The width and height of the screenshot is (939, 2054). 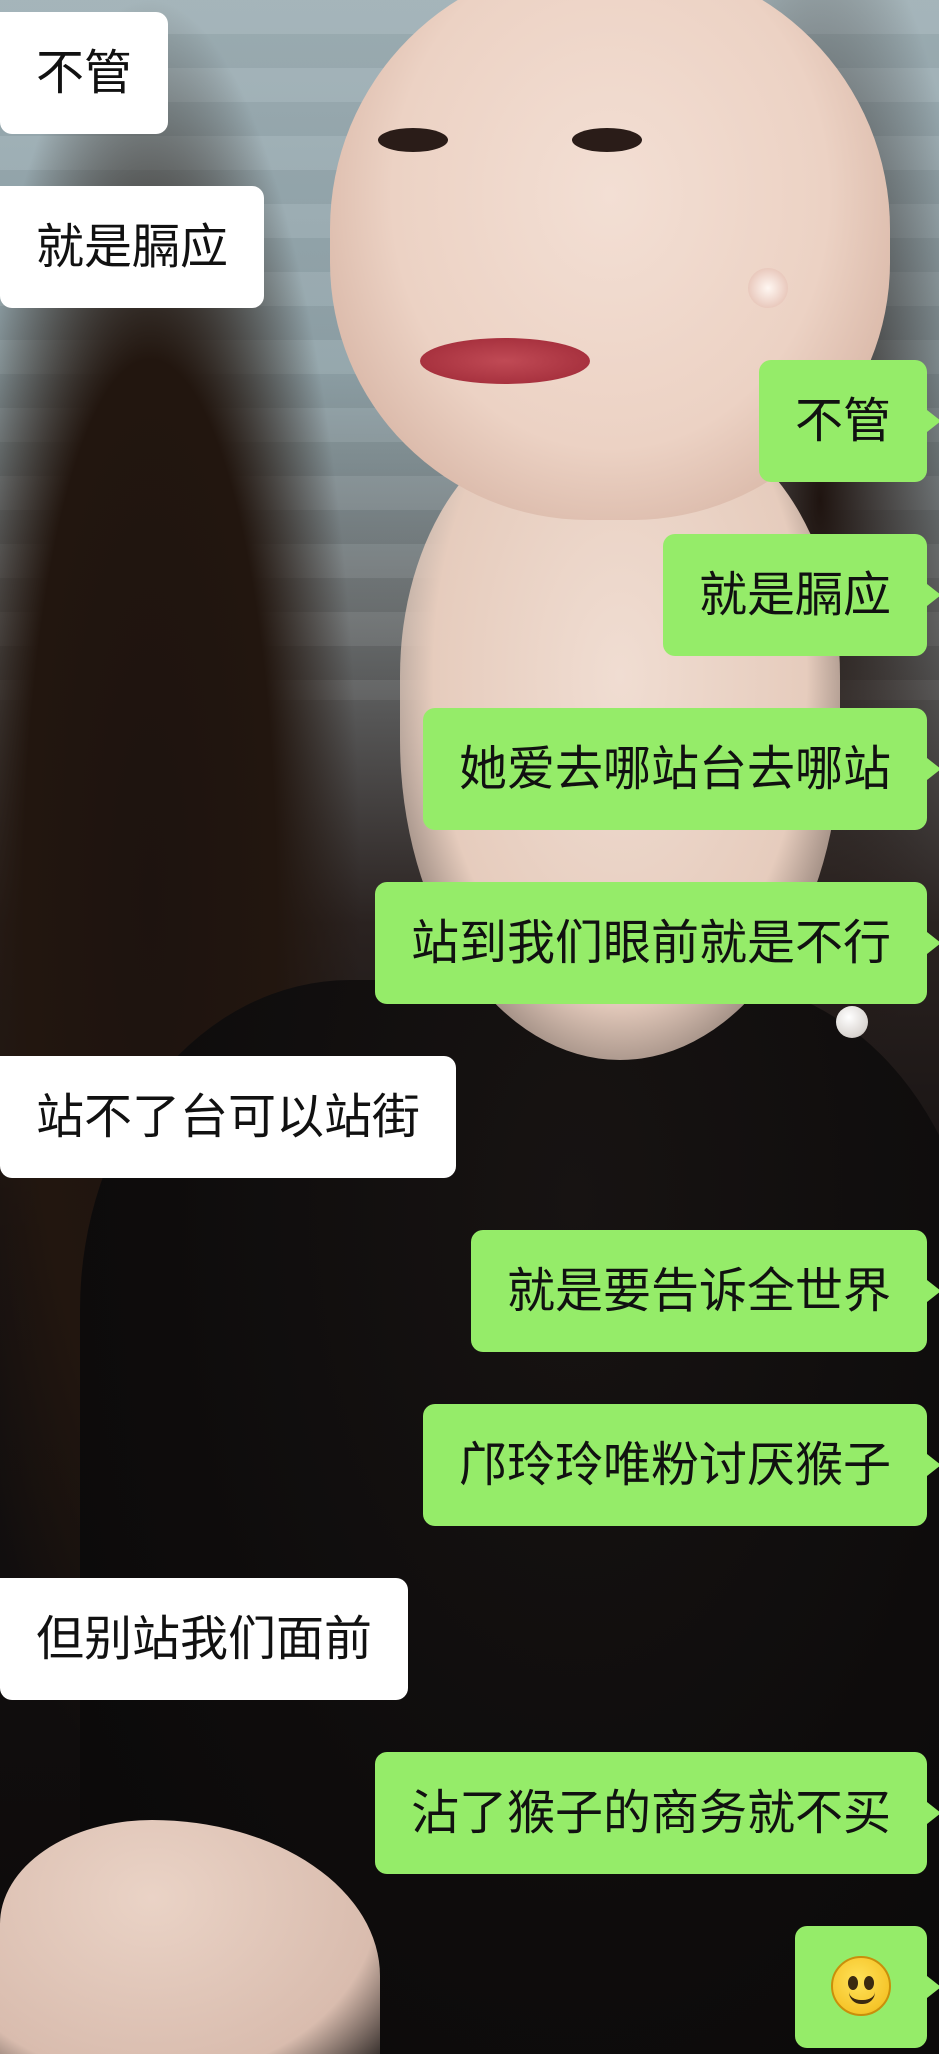 I want to click on message-bubble-outgoing-emoji, so click(x=867, y=1987).